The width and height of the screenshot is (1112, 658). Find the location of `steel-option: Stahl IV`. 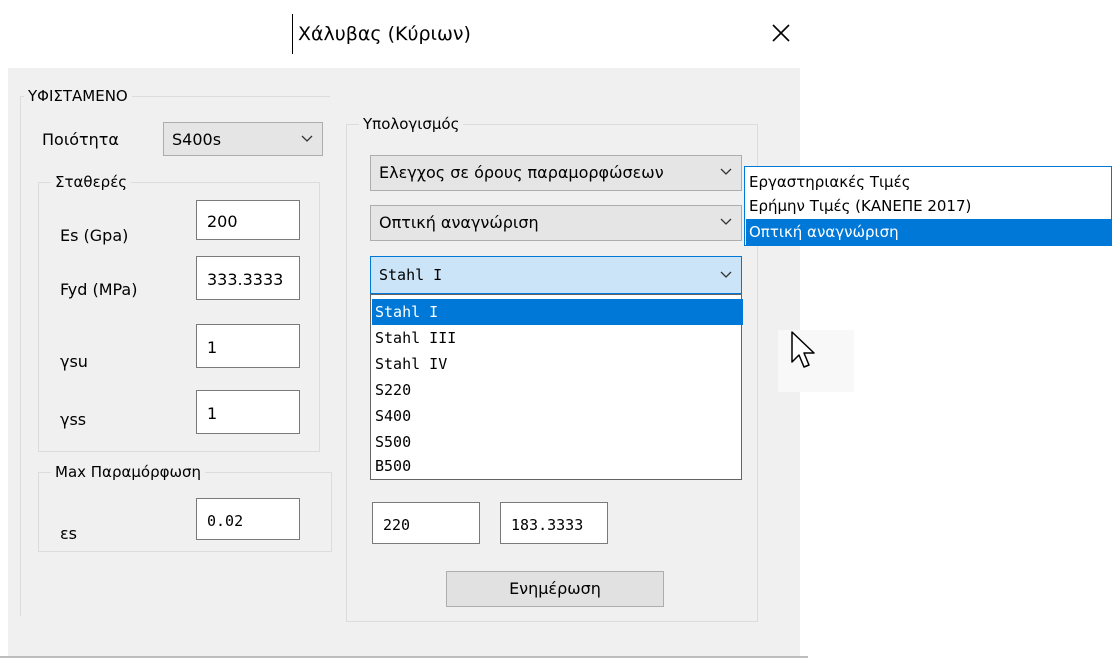

steel-option: Stahl IV is located at coordinates (557, 364).